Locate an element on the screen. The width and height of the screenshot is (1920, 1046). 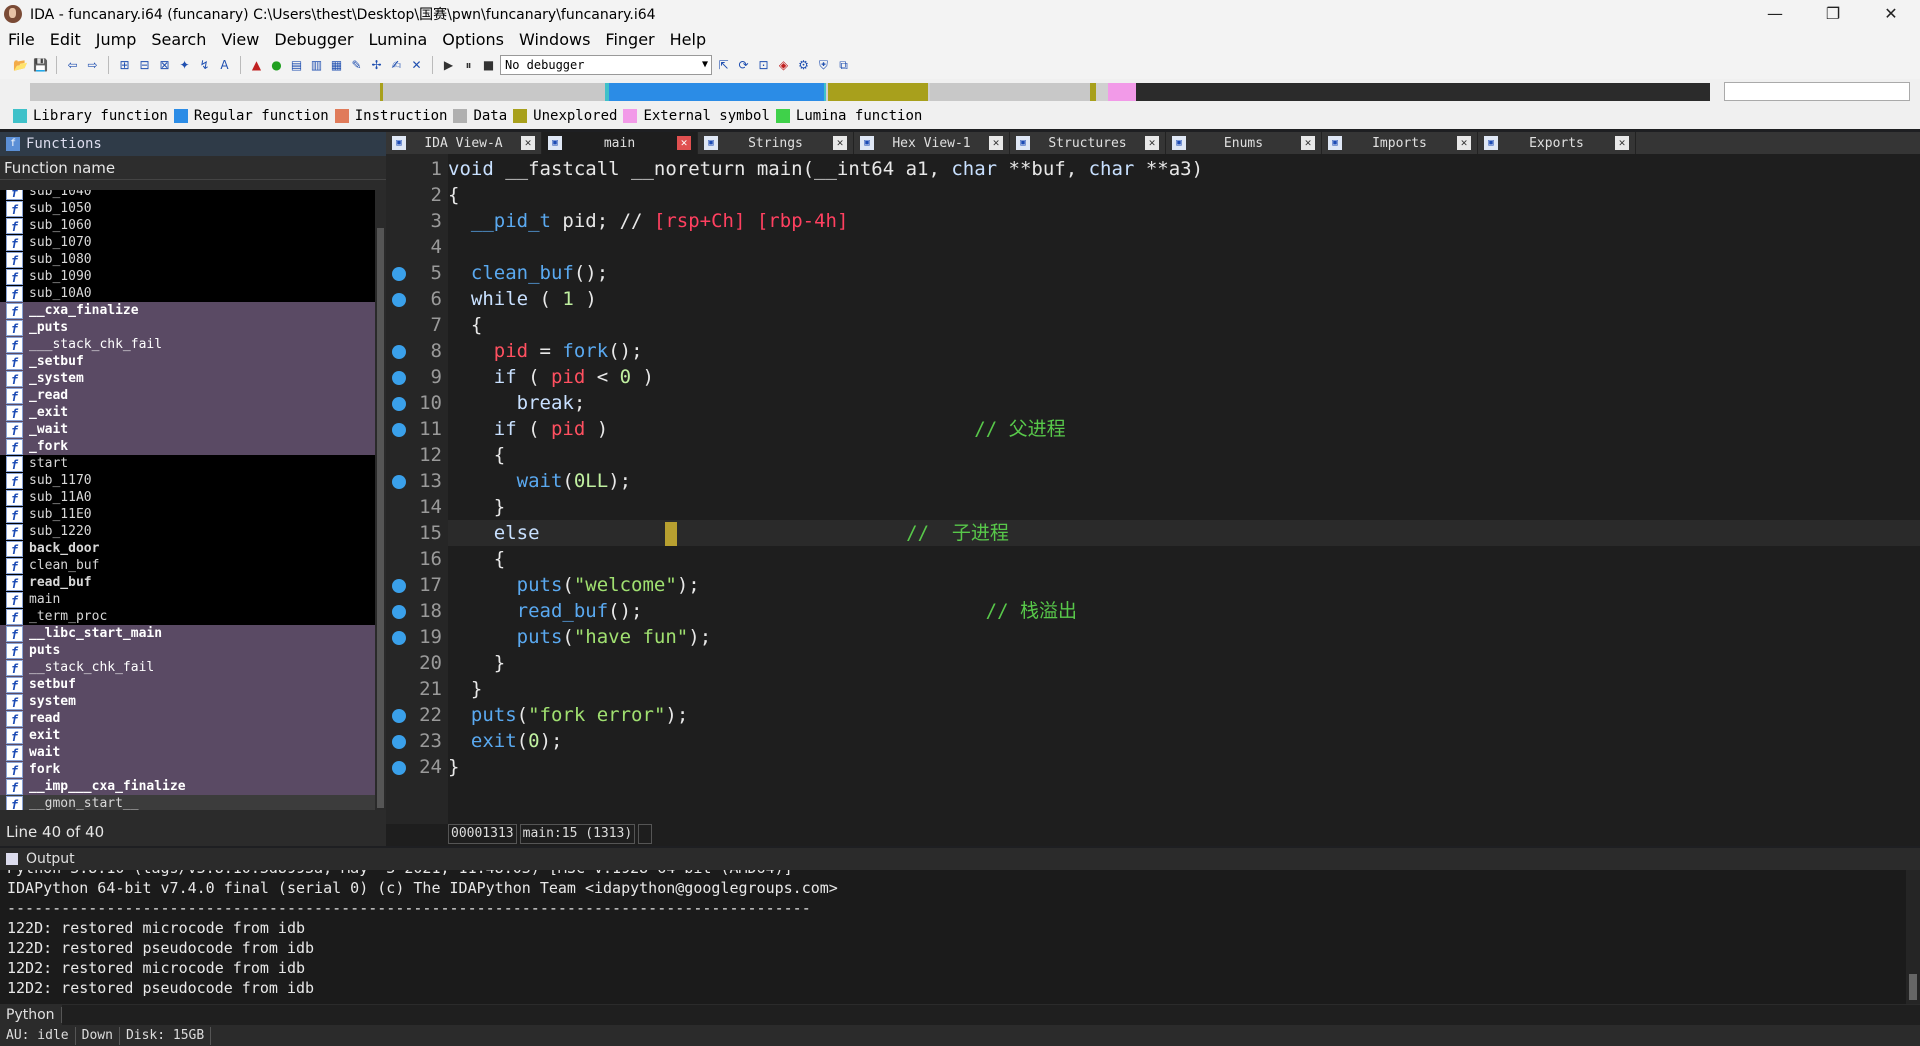
menu-windows: Windows is located at coordinates (554, 39).